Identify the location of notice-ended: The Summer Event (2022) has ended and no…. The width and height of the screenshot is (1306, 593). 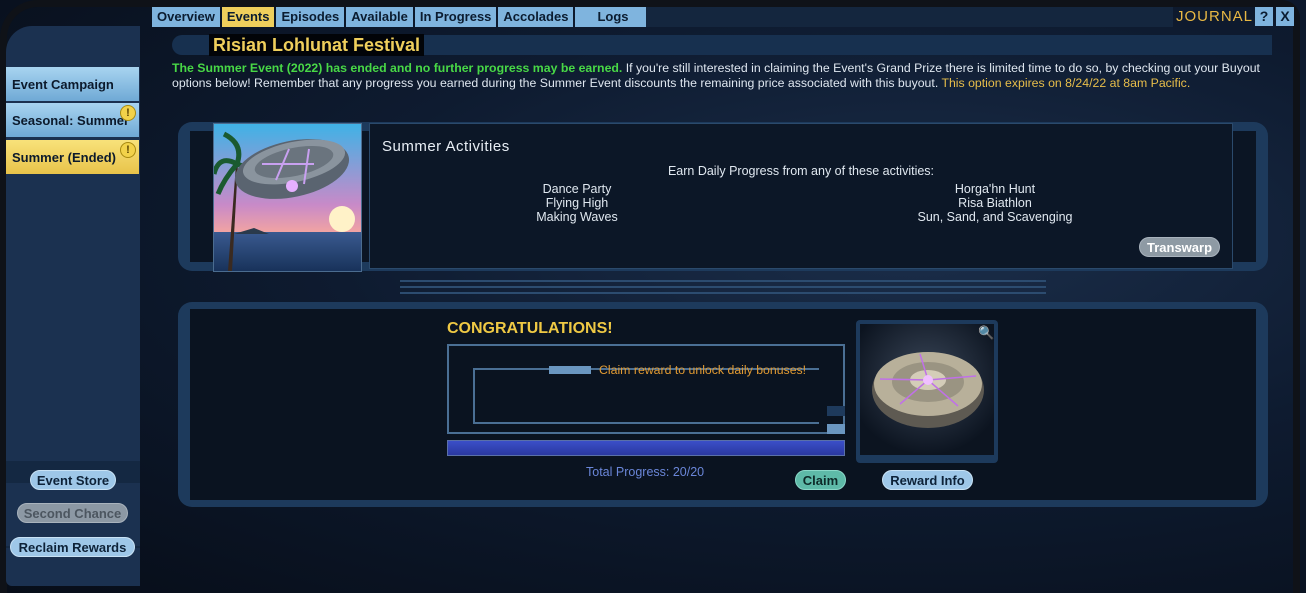
(397, 68).